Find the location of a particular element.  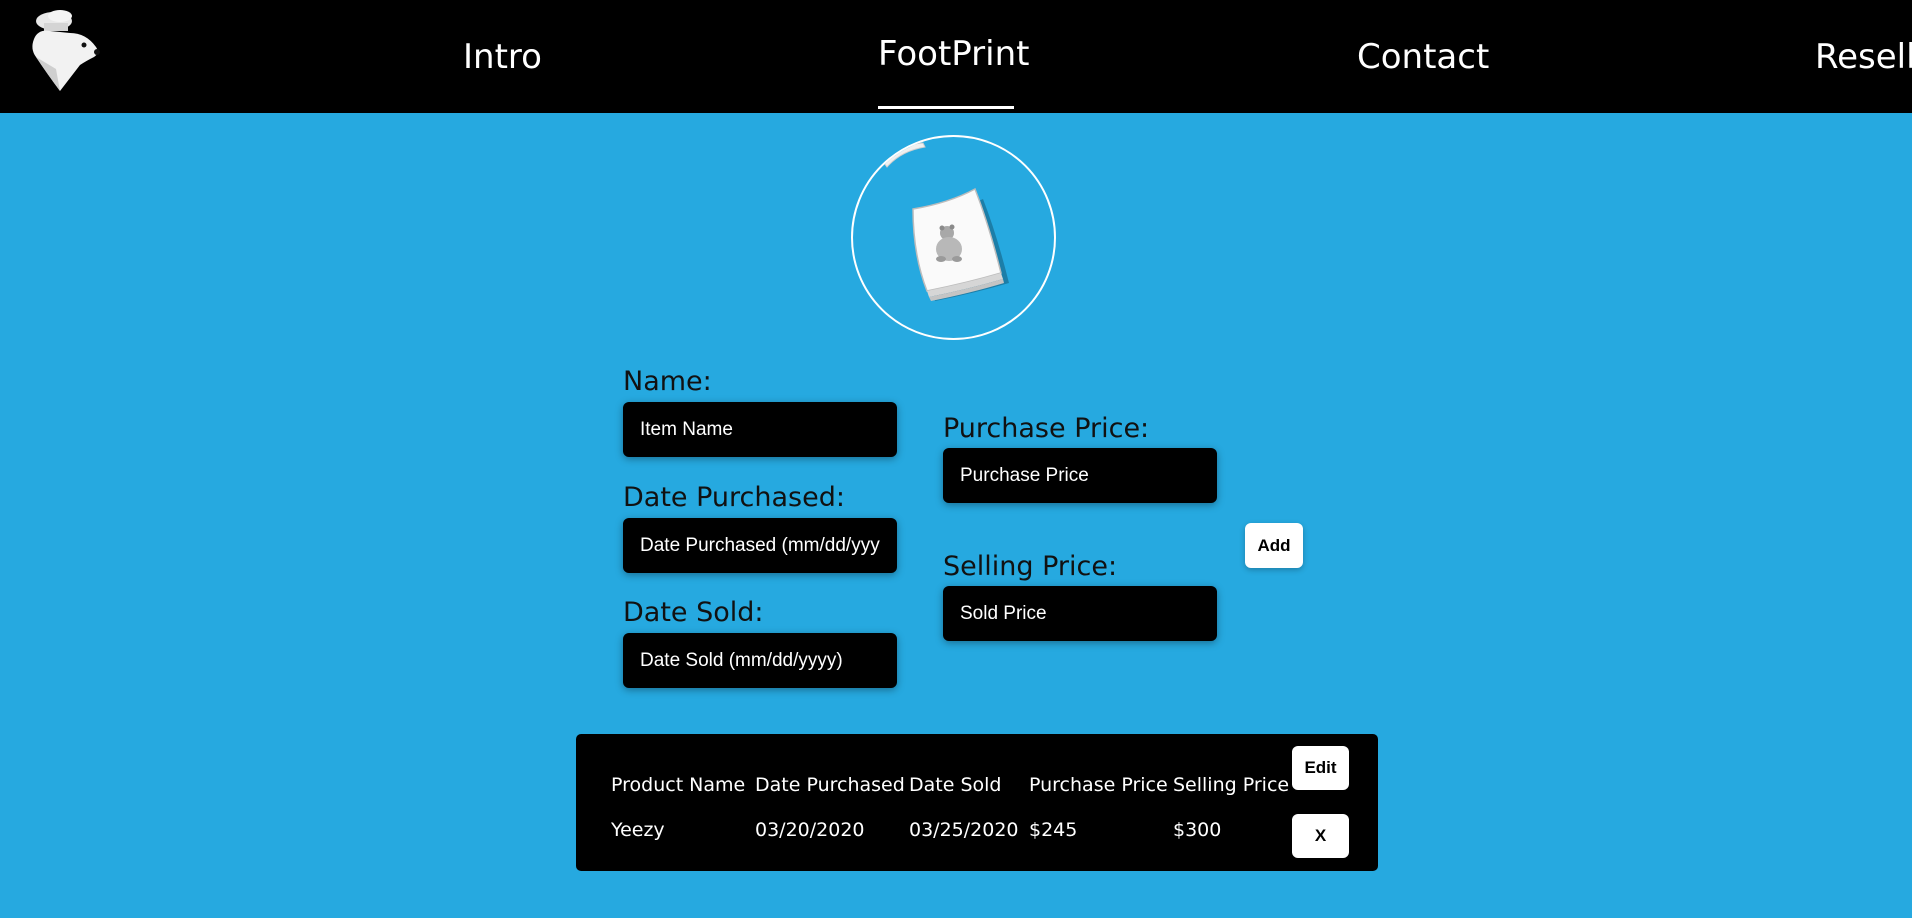

name-label: Name: is located at coordinates (667, 381).